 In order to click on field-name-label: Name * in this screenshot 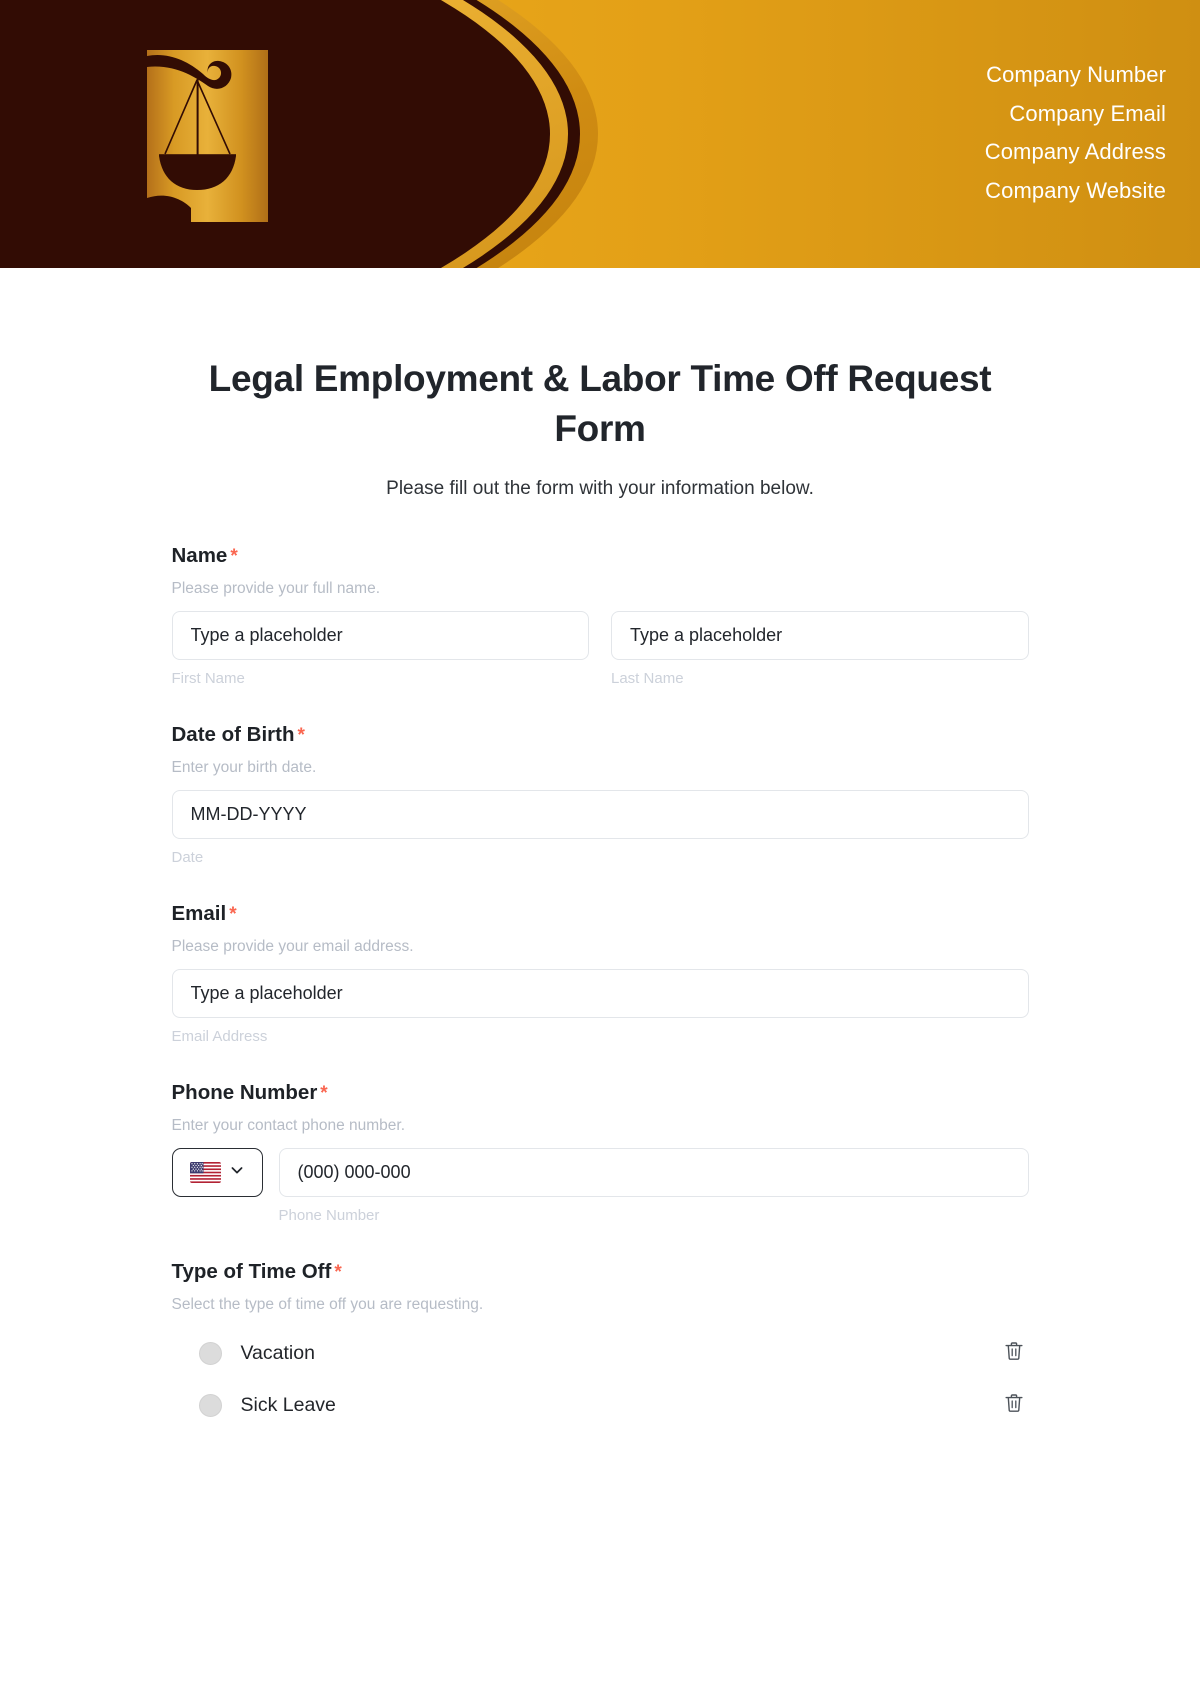, I will do `click(600, 556)`.